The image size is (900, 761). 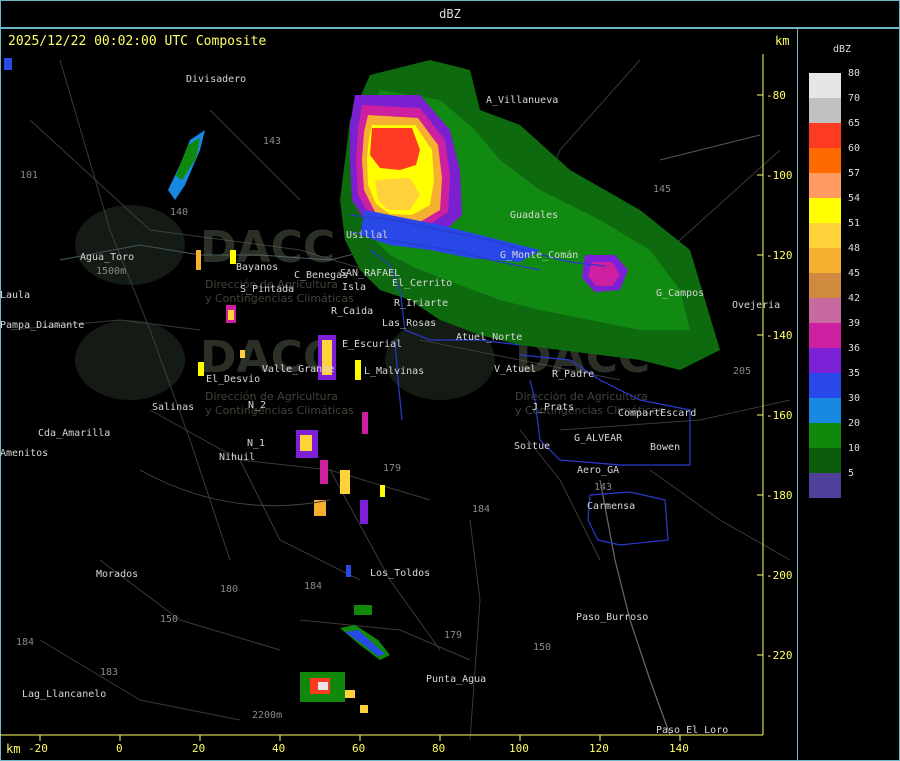 What do you see at coordinates (665, 447) in the screenshot?
I see `place-label: Bowen` at bounding box center [665, 447].